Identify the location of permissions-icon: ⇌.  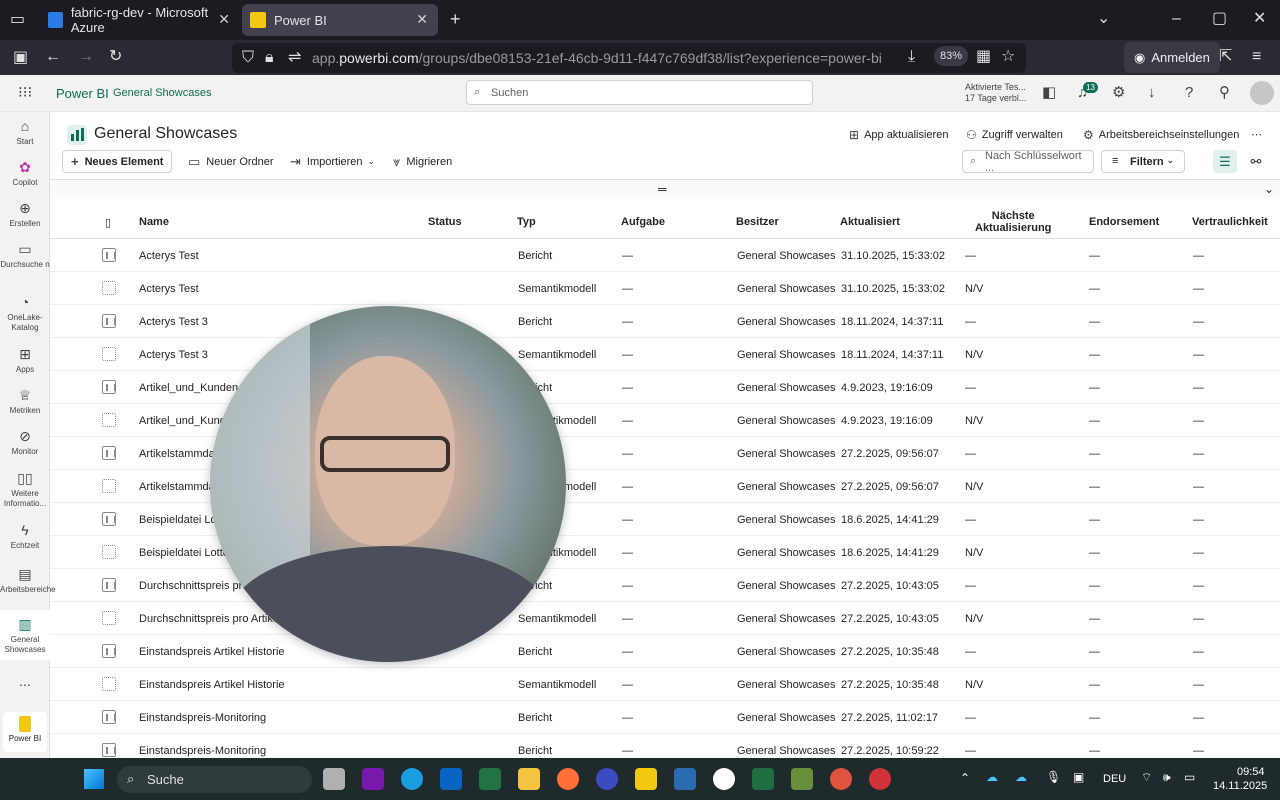
(294, 58).